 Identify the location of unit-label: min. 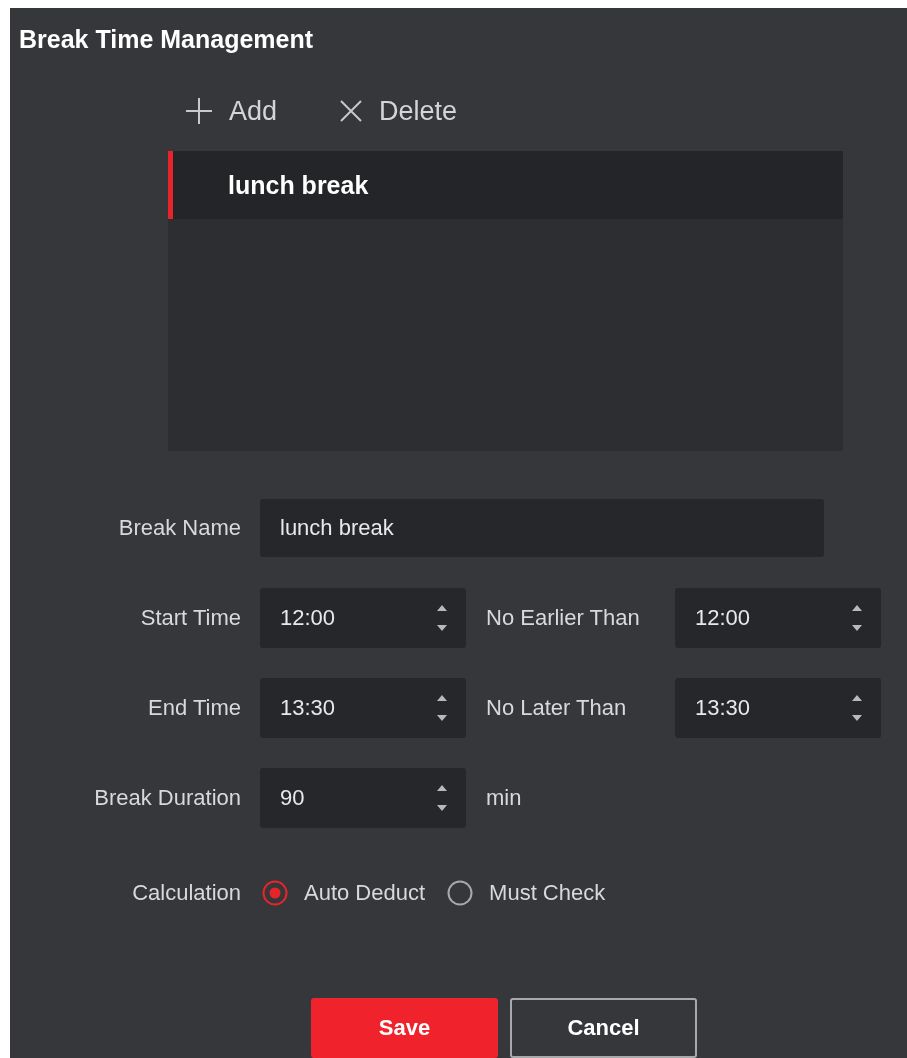
(504, 798).